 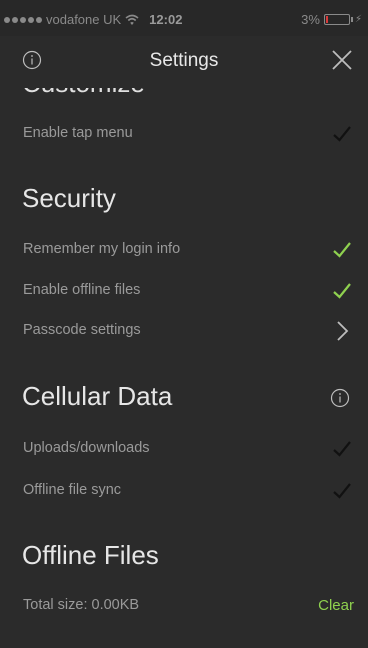 I want to click on row-label: Enable tap menu, so click(x=78, y=133).